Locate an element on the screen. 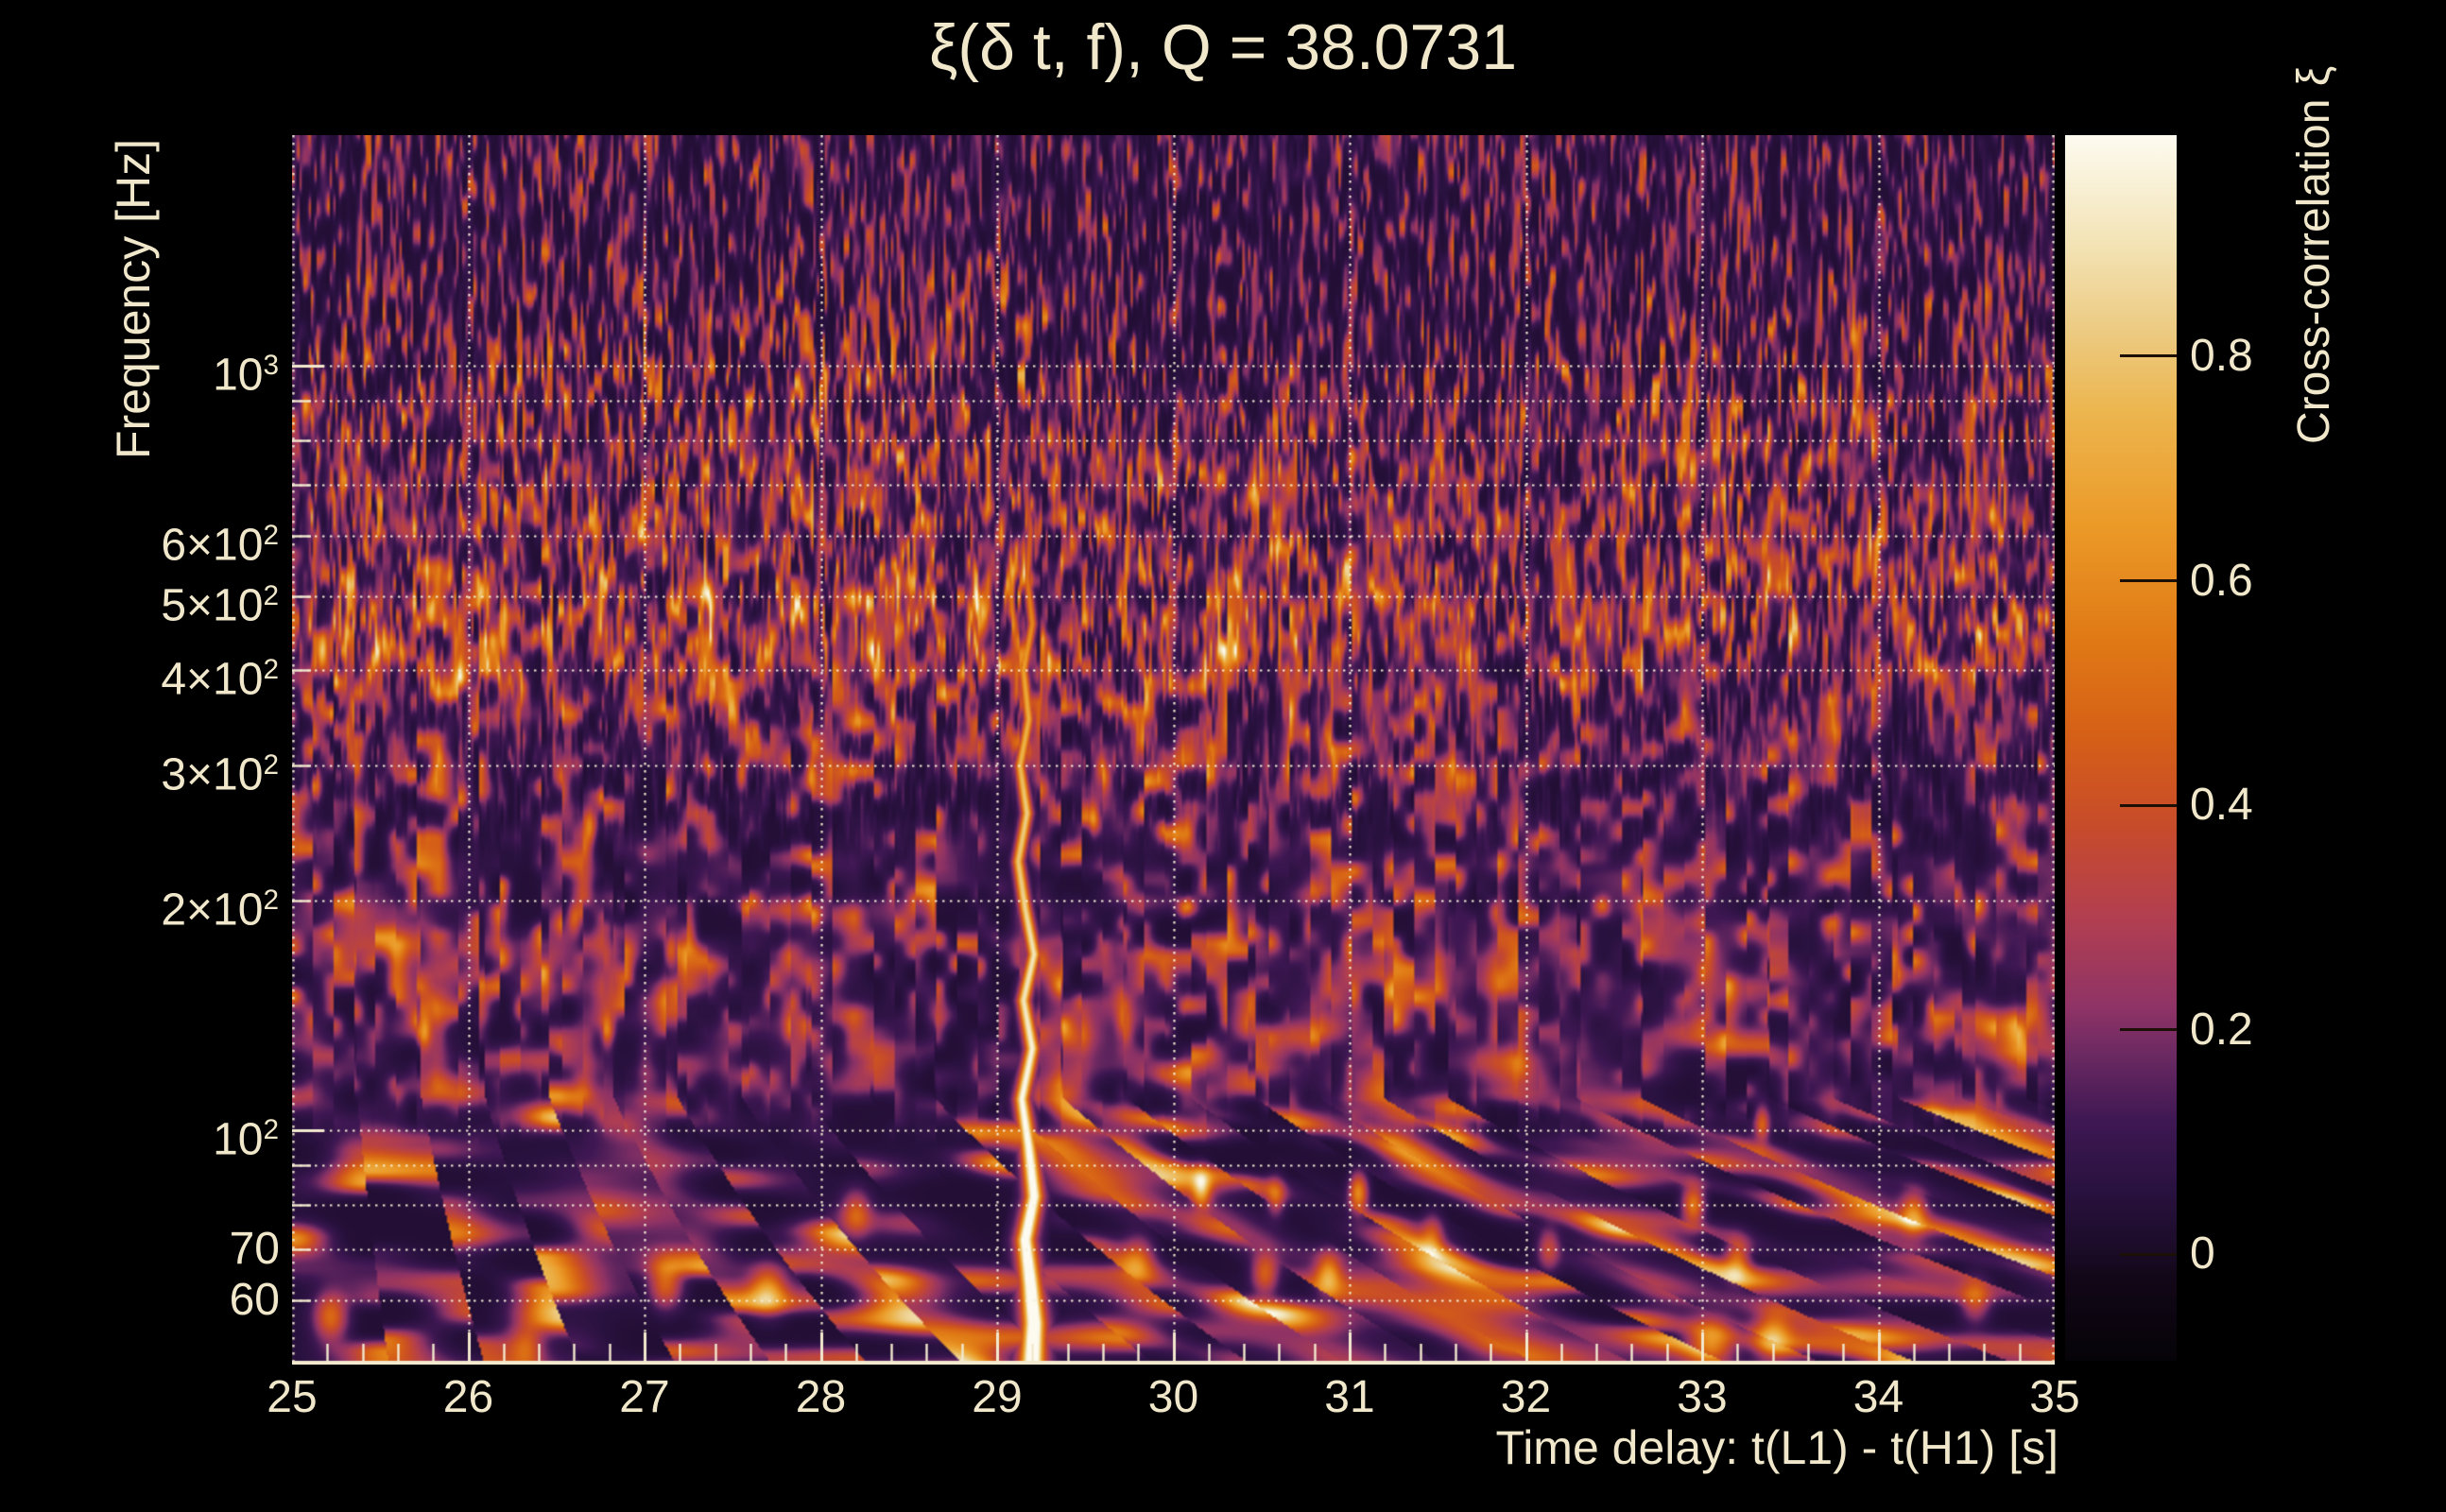  y-tick-label: 4×102 is located at coordinates (221, 679).